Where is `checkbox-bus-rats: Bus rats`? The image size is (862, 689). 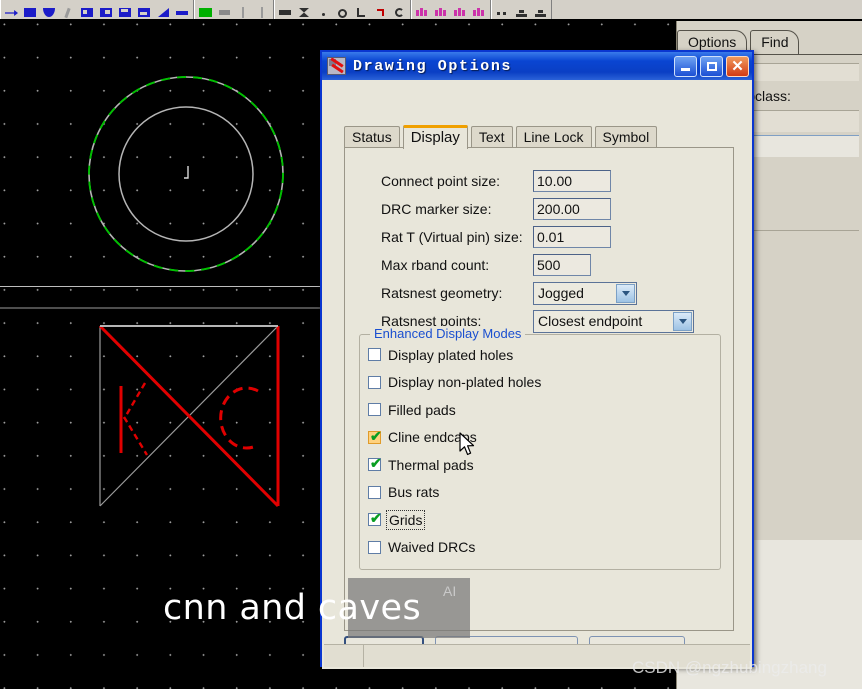 checkbox-bus-rats: Bus rats is located at coordinates (540, 493).